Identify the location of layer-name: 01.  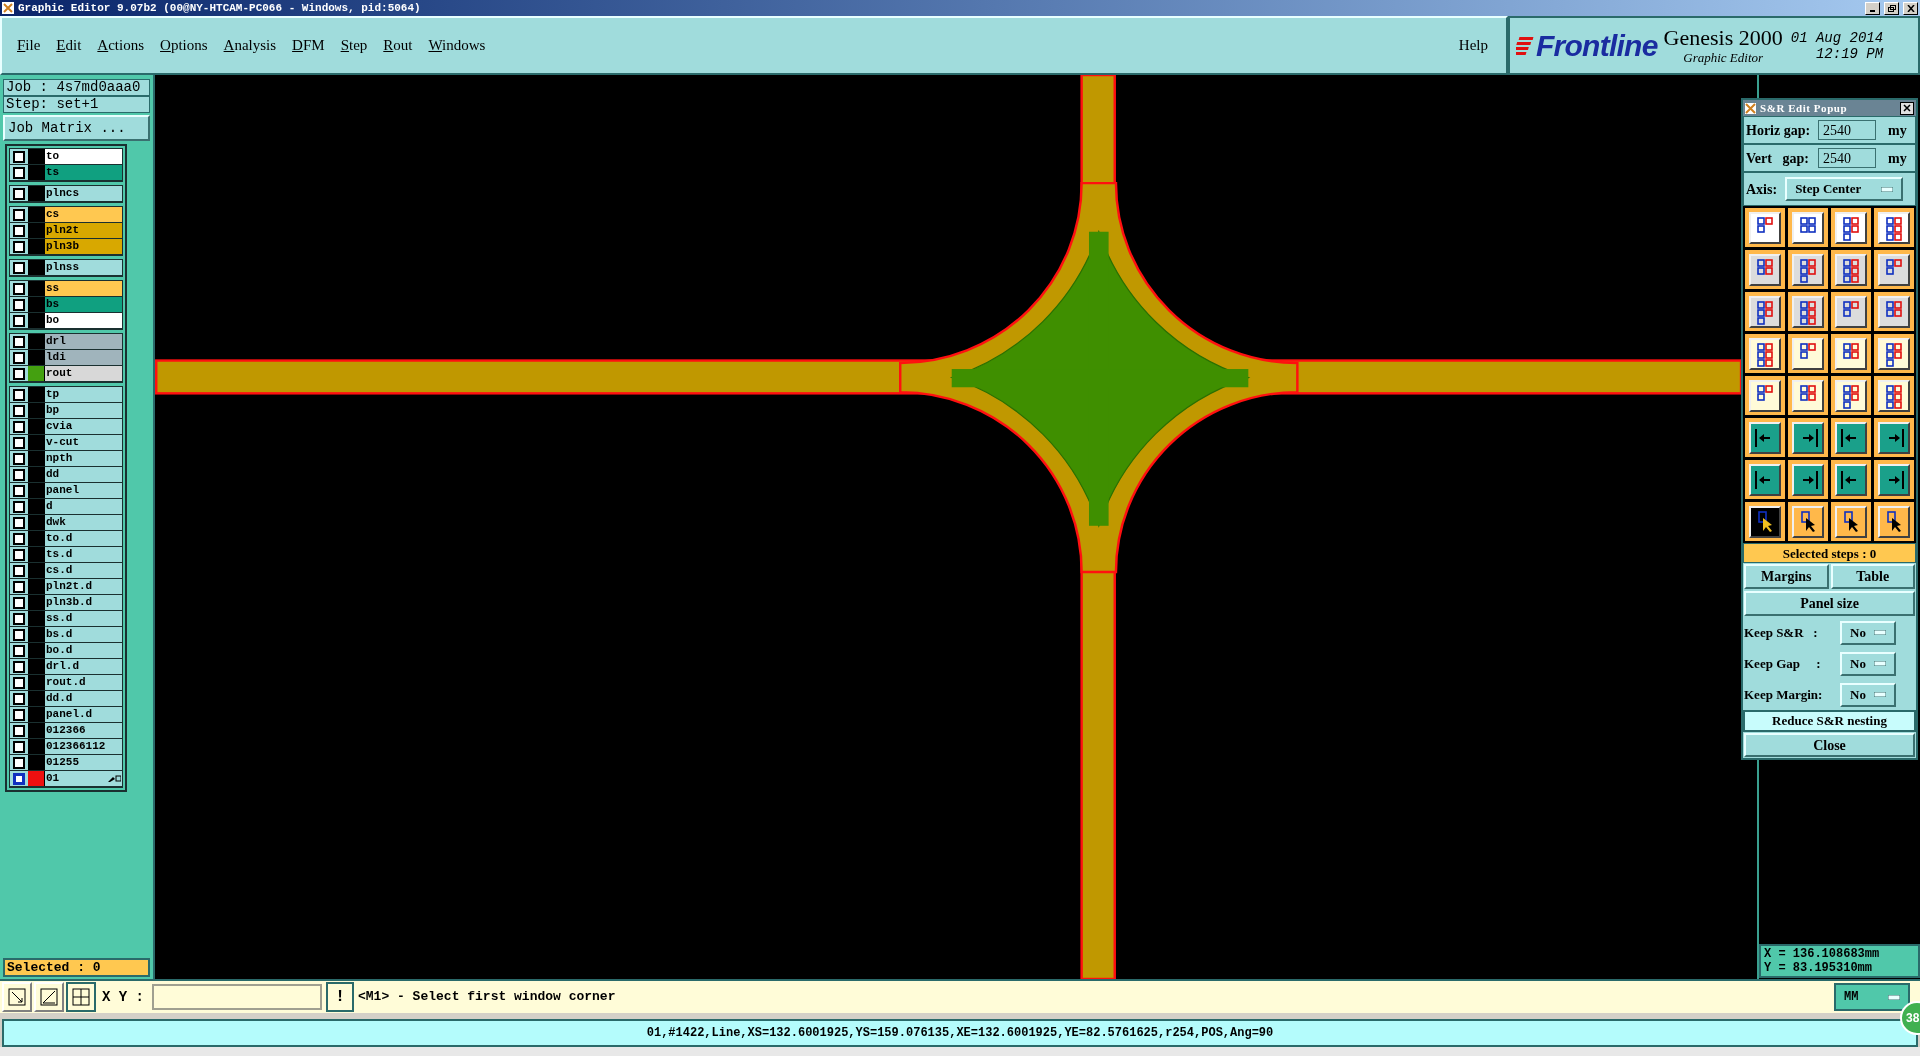
(83, 778).